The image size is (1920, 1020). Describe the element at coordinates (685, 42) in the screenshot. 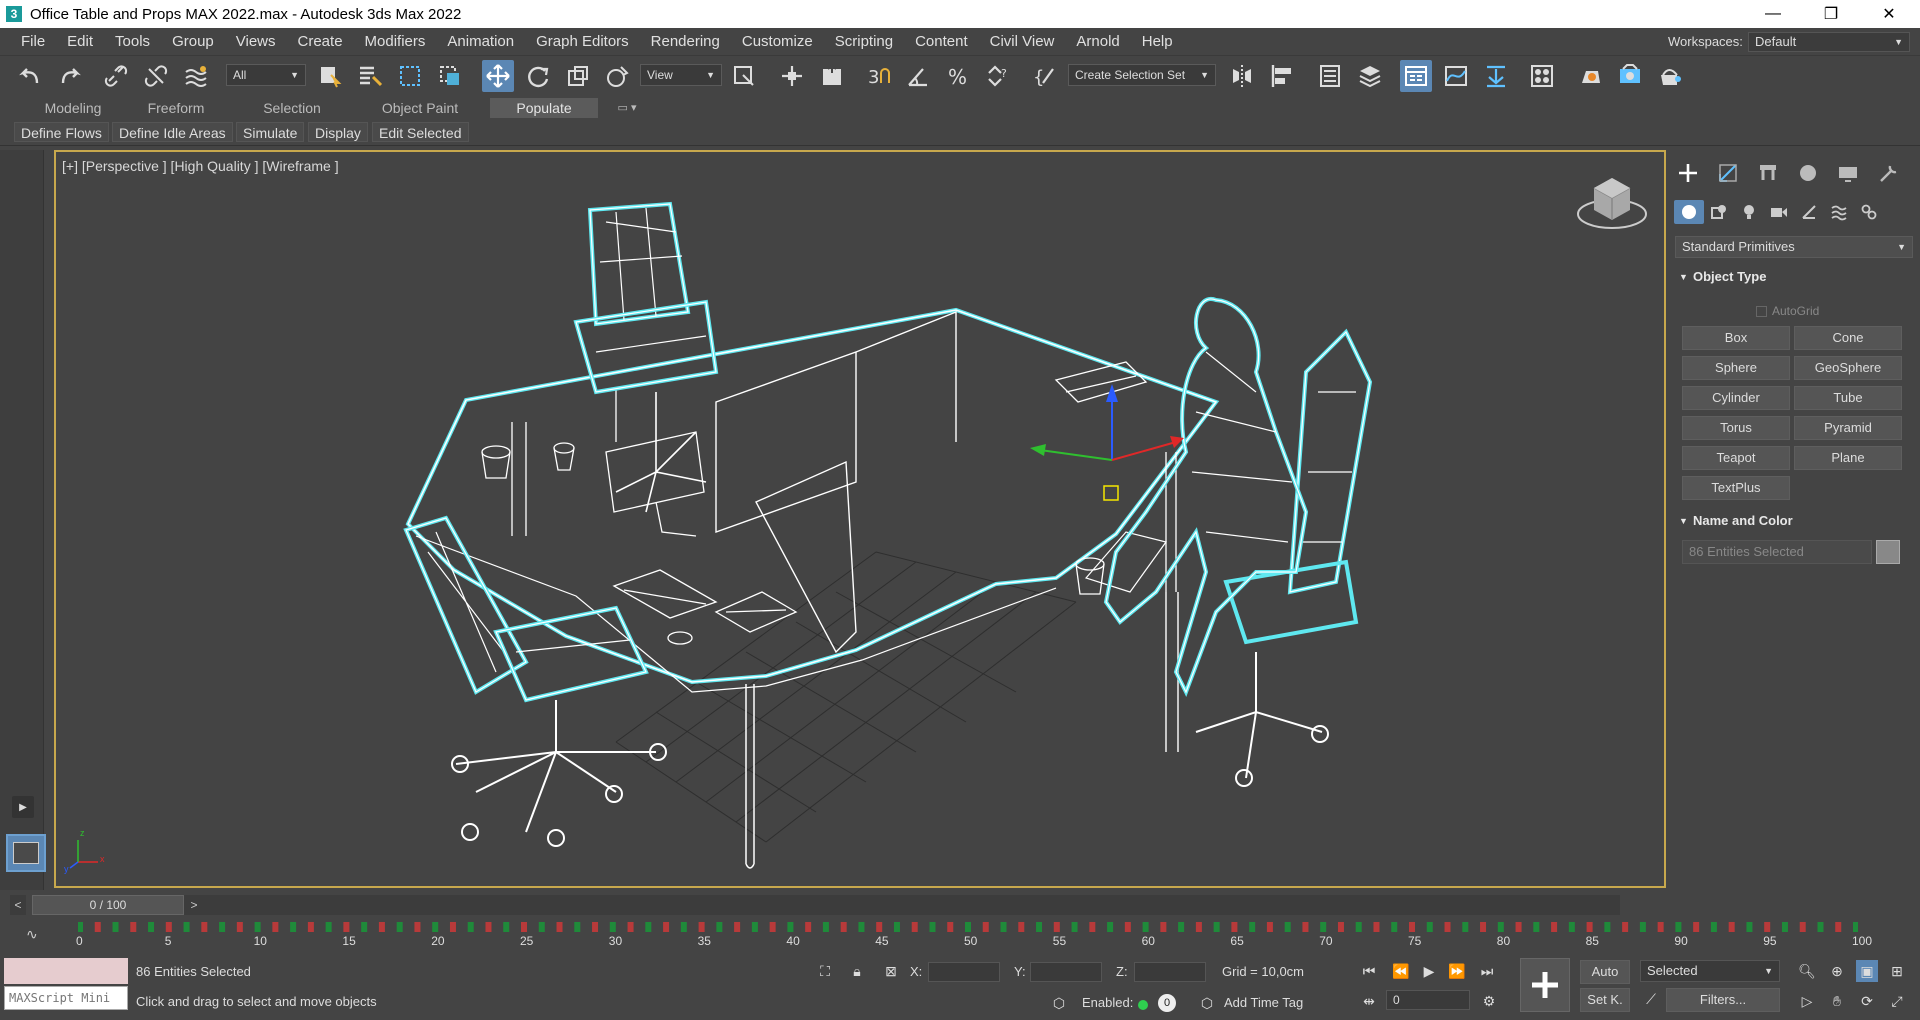

I see `menu-rendering: Rendering` at that location.